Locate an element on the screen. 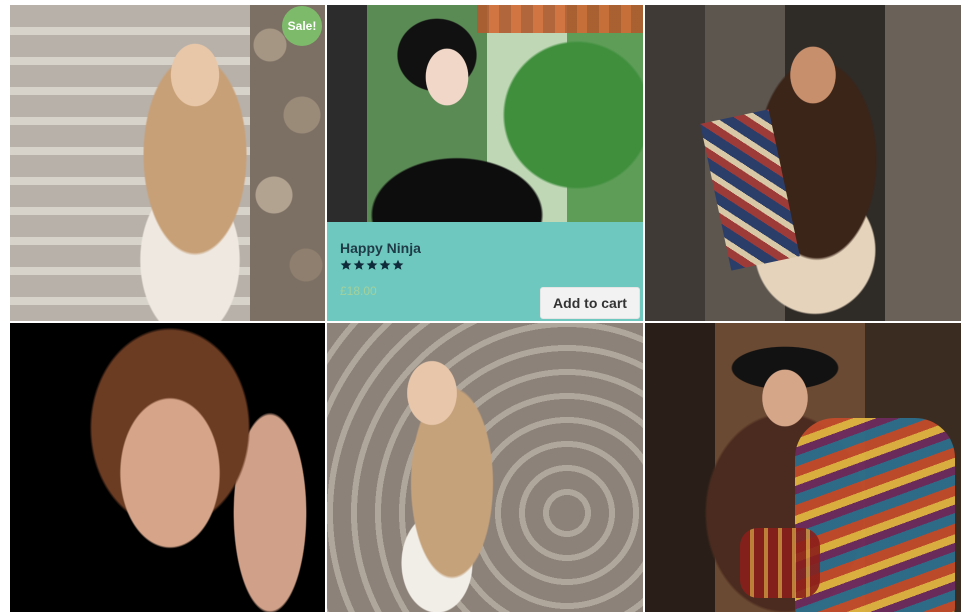 The image size is (963, 612). scarf is located at coordinates (750, 190).